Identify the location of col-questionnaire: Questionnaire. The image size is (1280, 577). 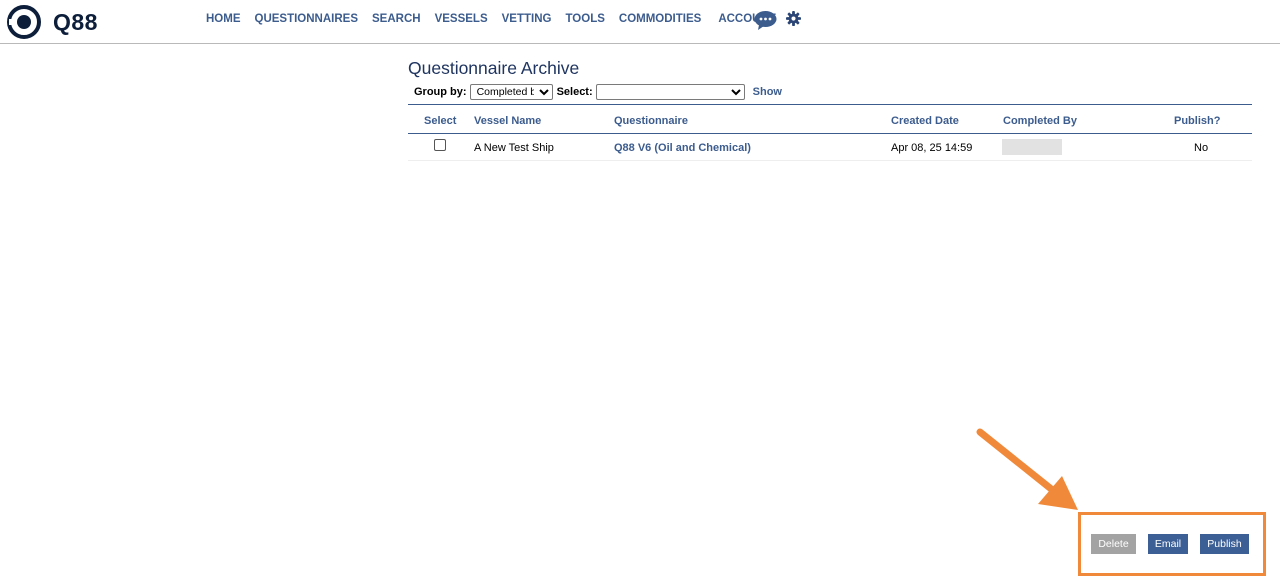
(651, 121).